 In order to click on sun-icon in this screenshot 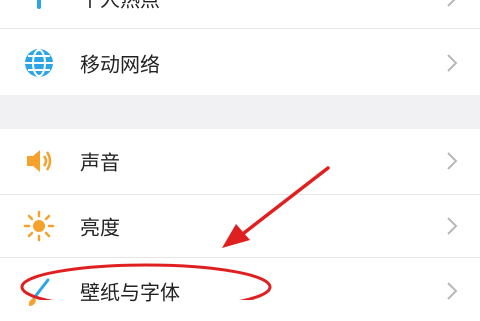, I will do `click(39, 226)`.